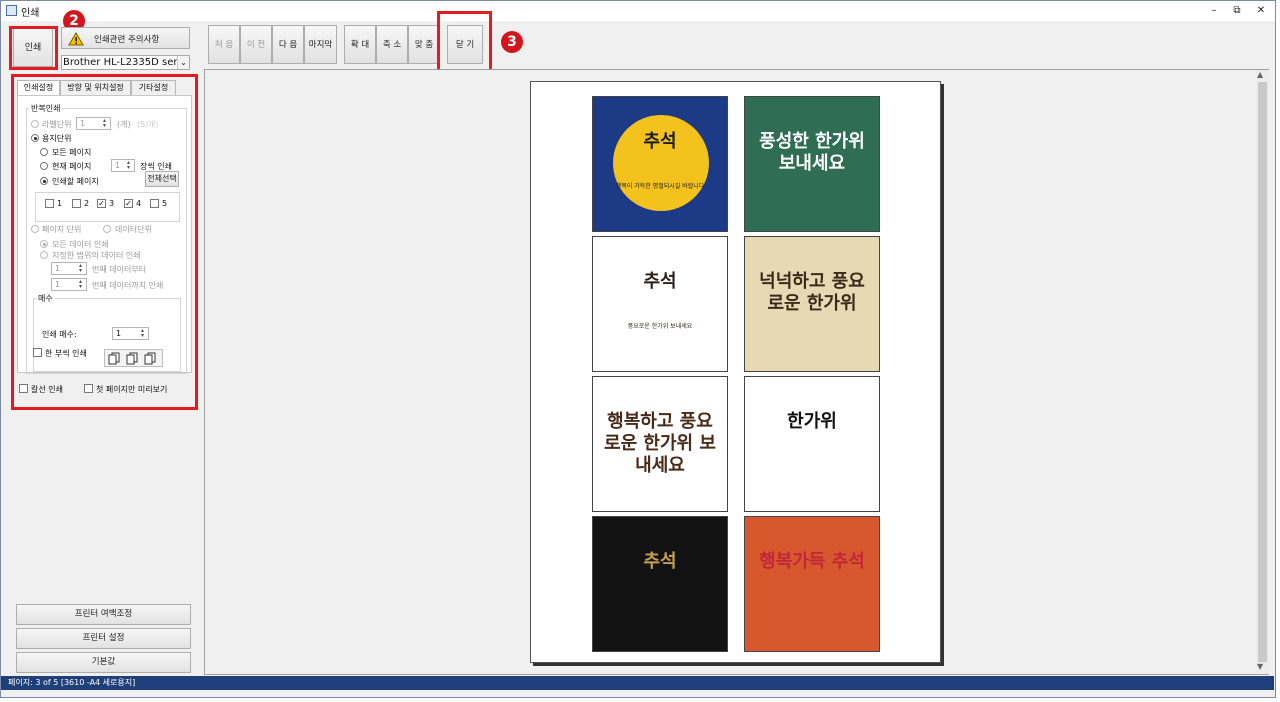 Image resolution: width=1280 pixels, height=702 pixels. I want to click on label-card: 행복하고 풍요로운 한가위 보내세요, so click(660, 444).